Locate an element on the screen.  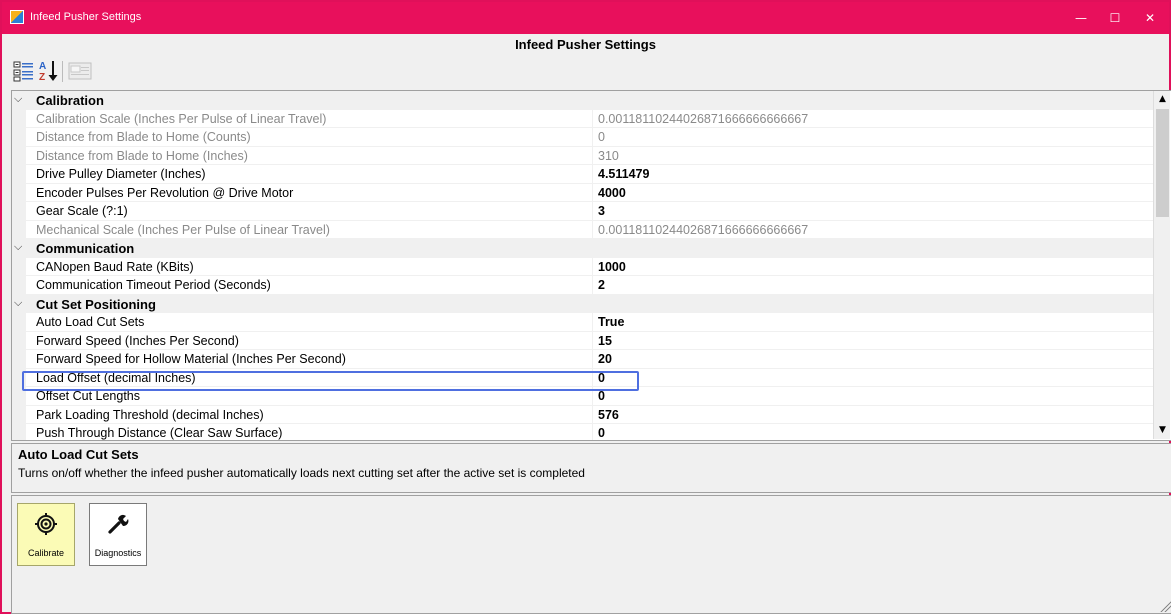
svg-text: A is located at coordinates (42, 66).